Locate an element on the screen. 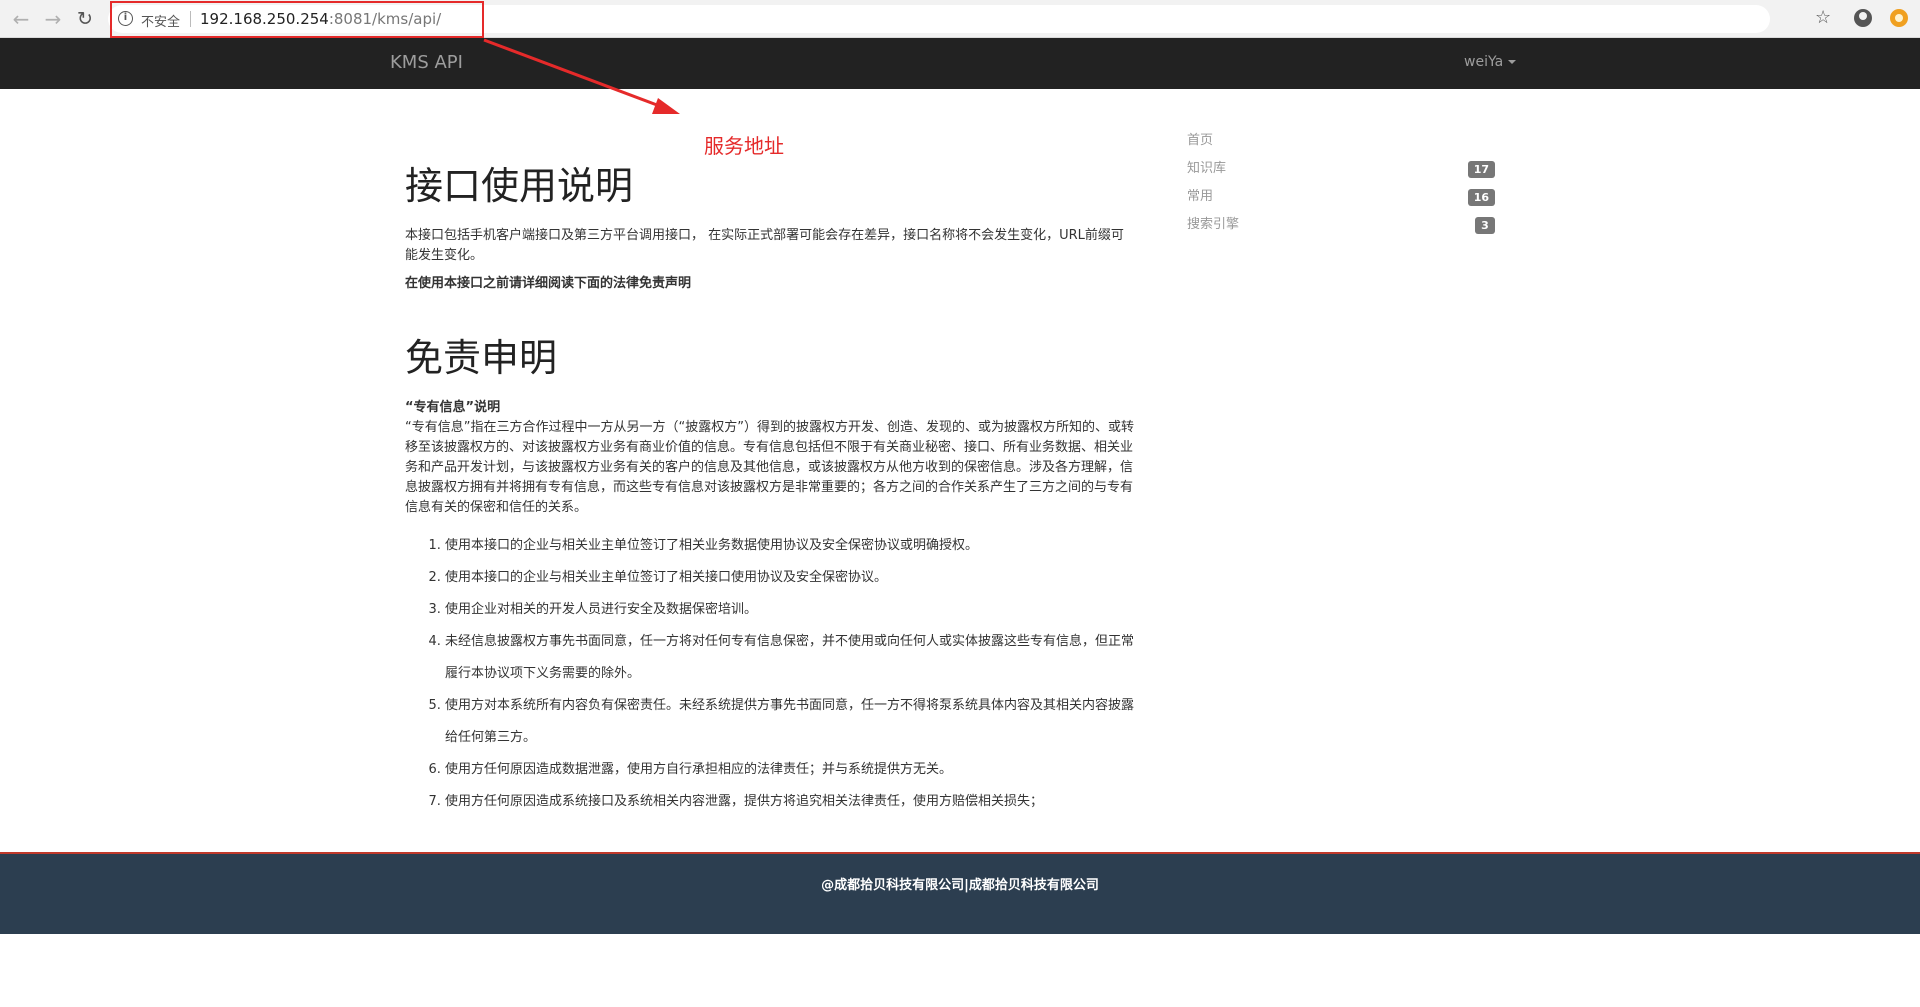 The image size is (1920, 1007). sidebar-item-label: 首页 is located at coordinates (1200, 140).